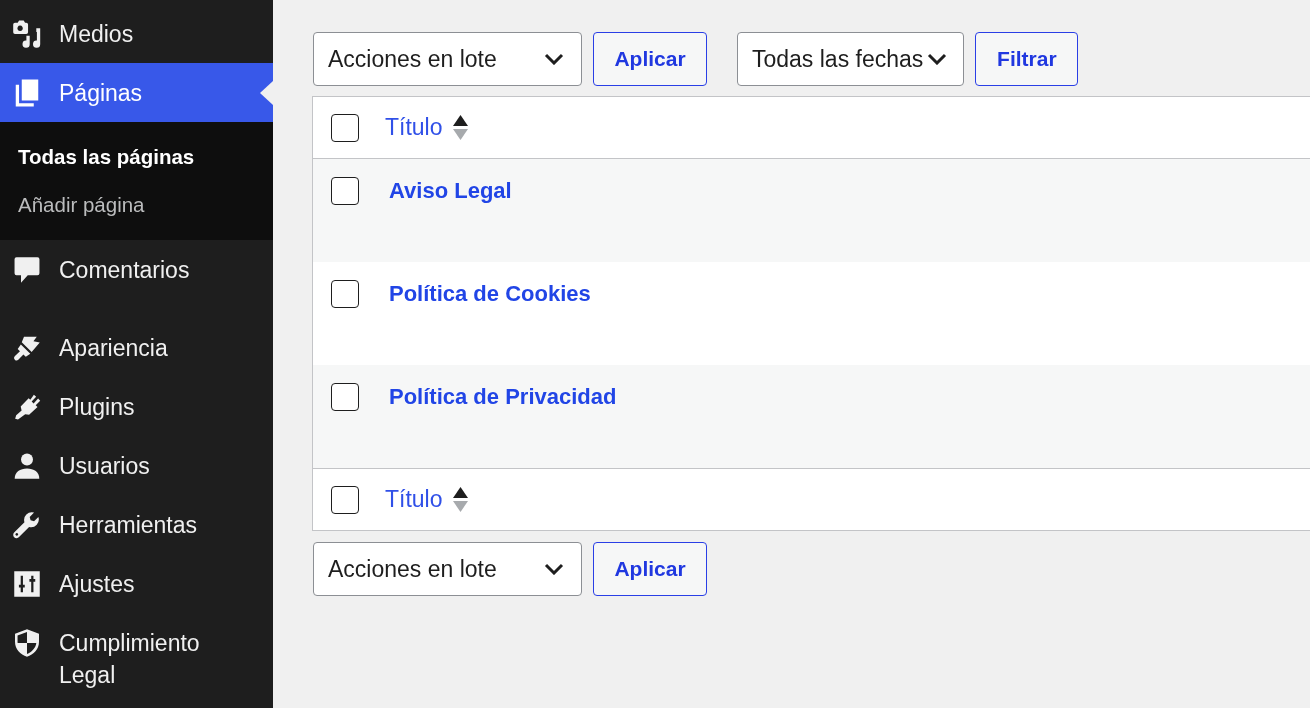 The width and height of the screenshot is (1310, 708). What do you see at coordinates (27, 33) in the screenshot?
I see `camera-music-icon` at bounding box center [27, 33].